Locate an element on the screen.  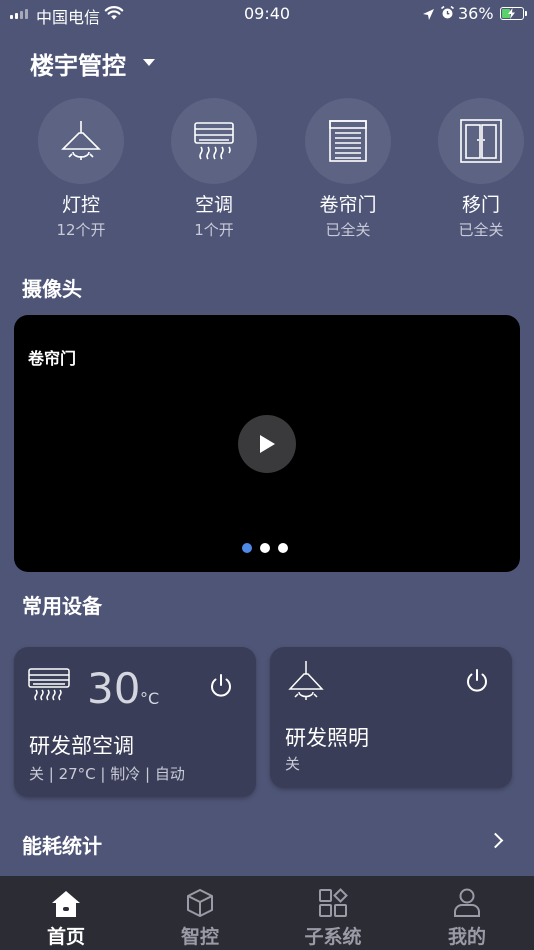
home-icon is located at coordinates (66, 901).